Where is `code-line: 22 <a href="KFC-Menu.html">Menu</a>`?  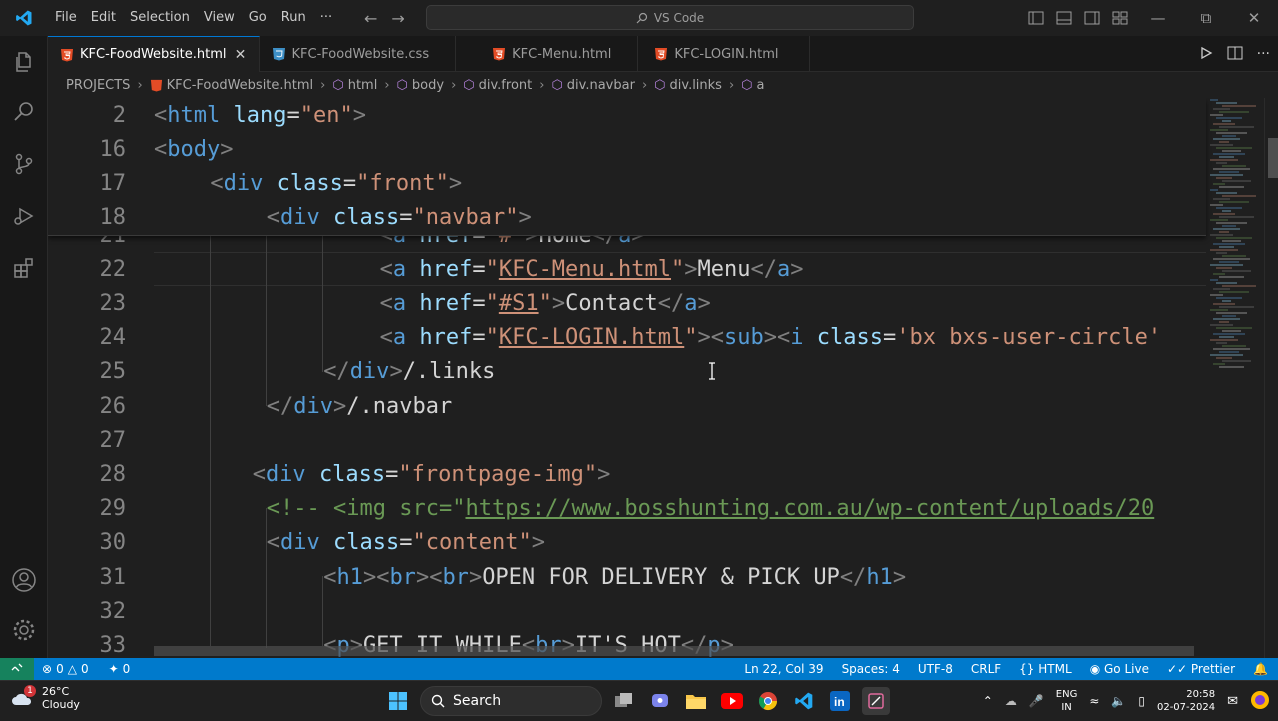
code-line: 22 <a href="KFC-Menu.html">Menu</a> is located at coordinates (627, 269).